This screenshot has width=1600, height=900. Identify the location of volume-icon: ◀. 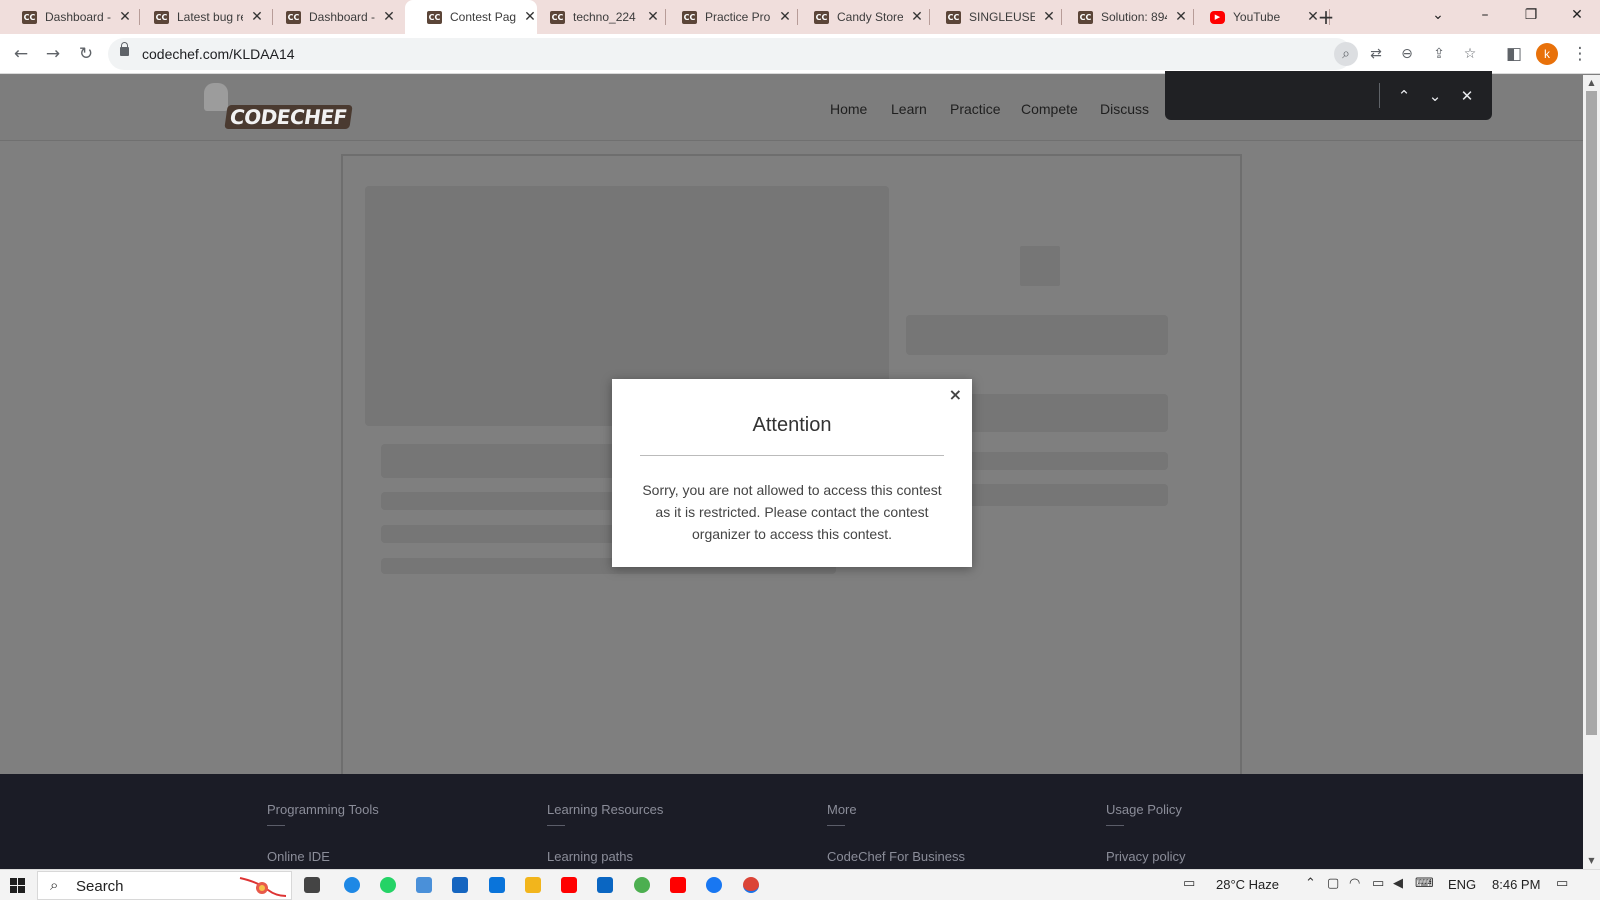
(1398, 883).